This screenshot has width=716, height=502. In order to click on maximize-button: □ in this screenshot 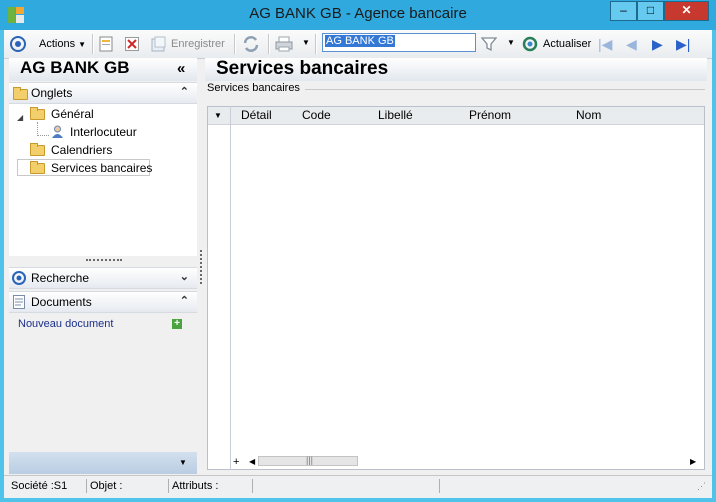, I will do `click(650, 11)`.